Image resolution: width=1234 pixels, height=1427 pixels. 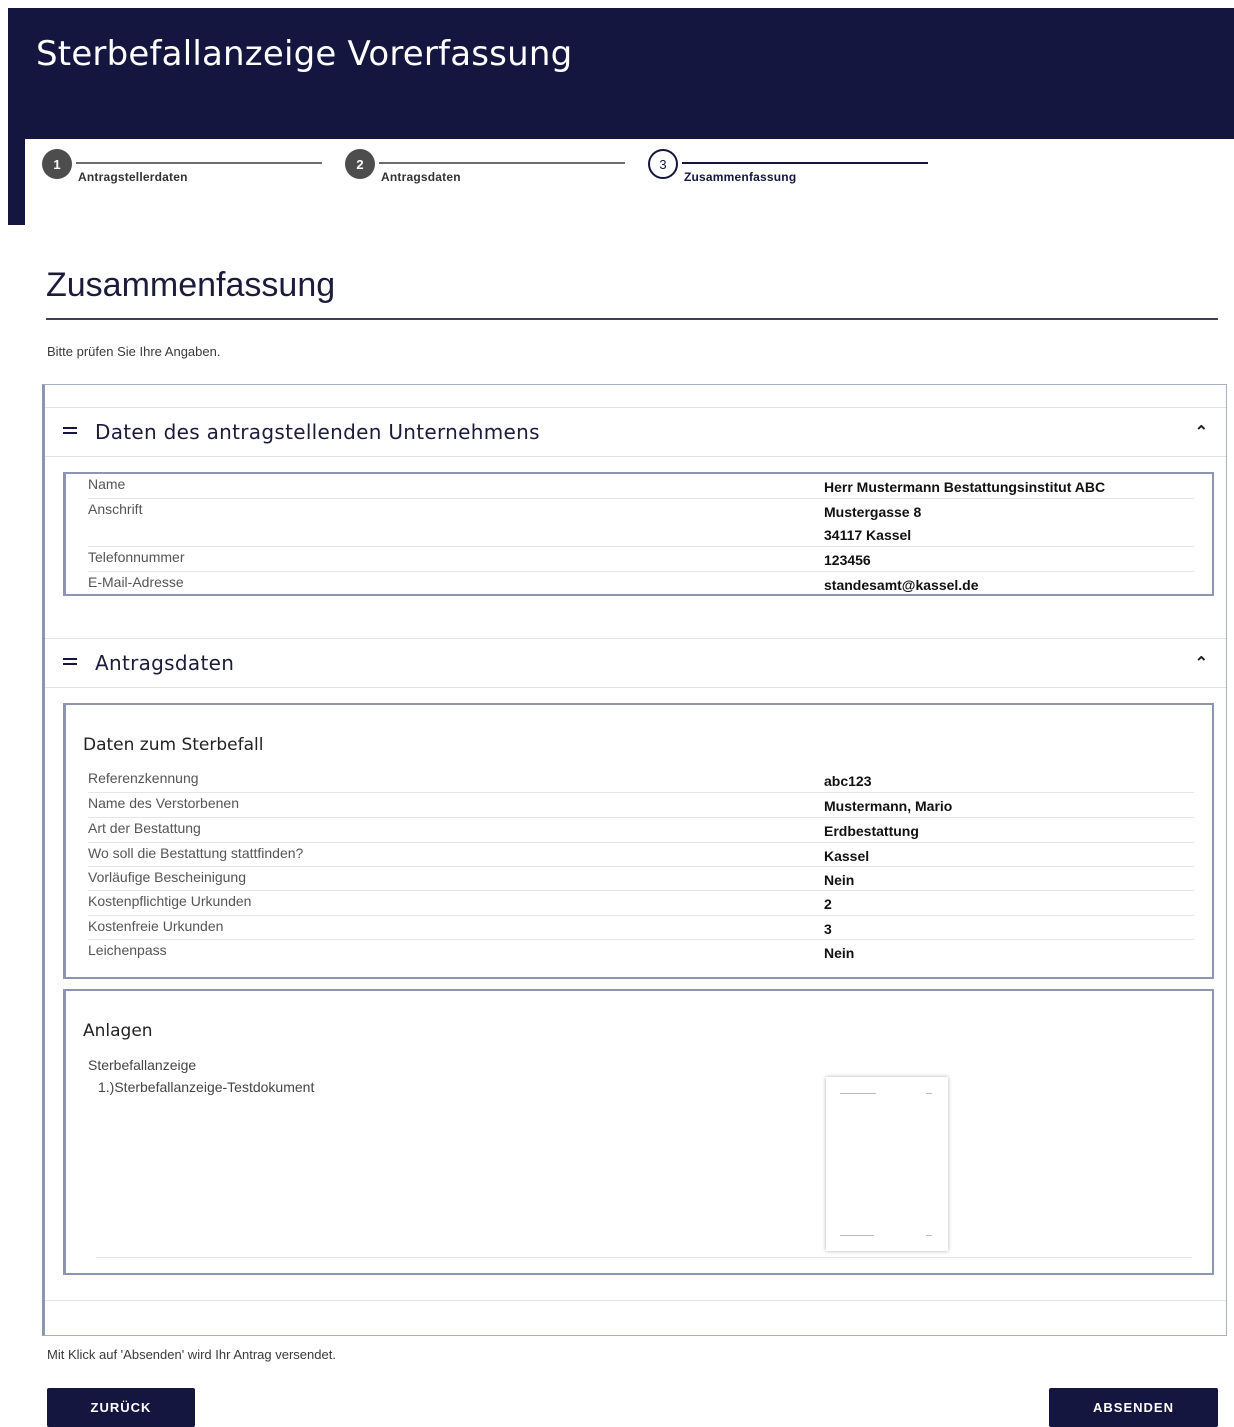 I want to click on row-label: Anschrift, so click(x=115, y=509).